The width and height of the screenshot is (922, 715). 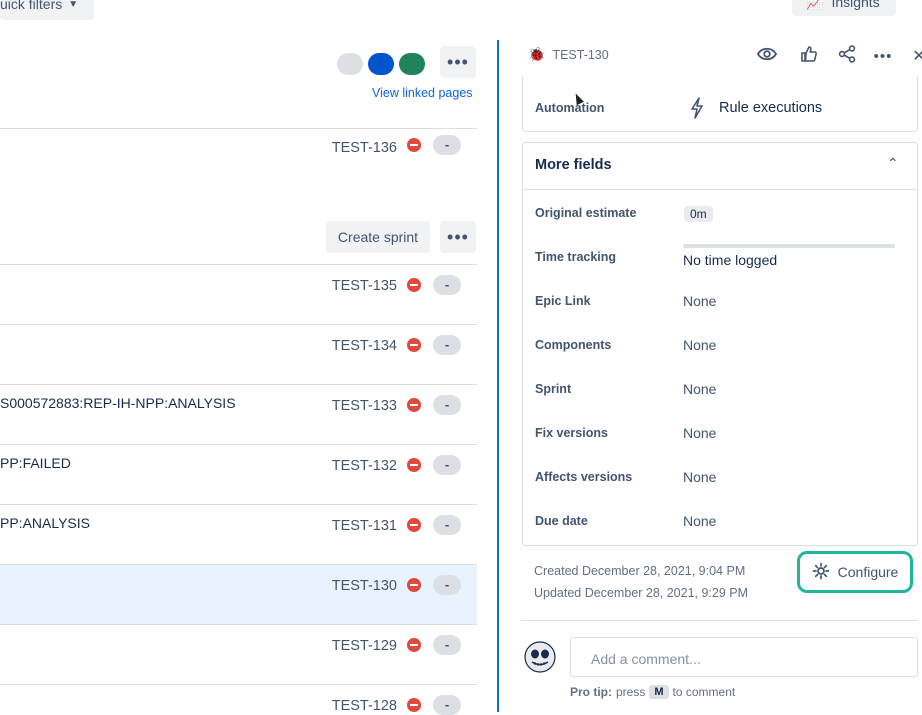 I want to click on view-linked-pages-link: View linked pages, so click(x=422, y=93).